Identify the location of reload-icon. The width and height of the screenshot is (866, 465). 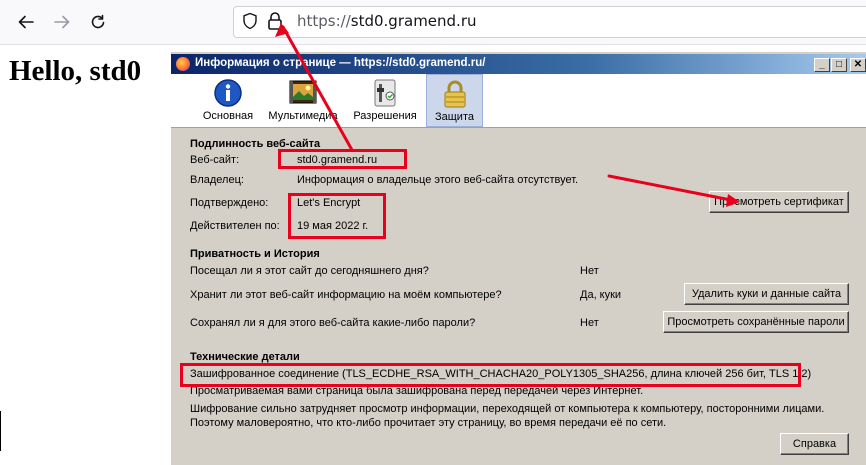
(98, 22).